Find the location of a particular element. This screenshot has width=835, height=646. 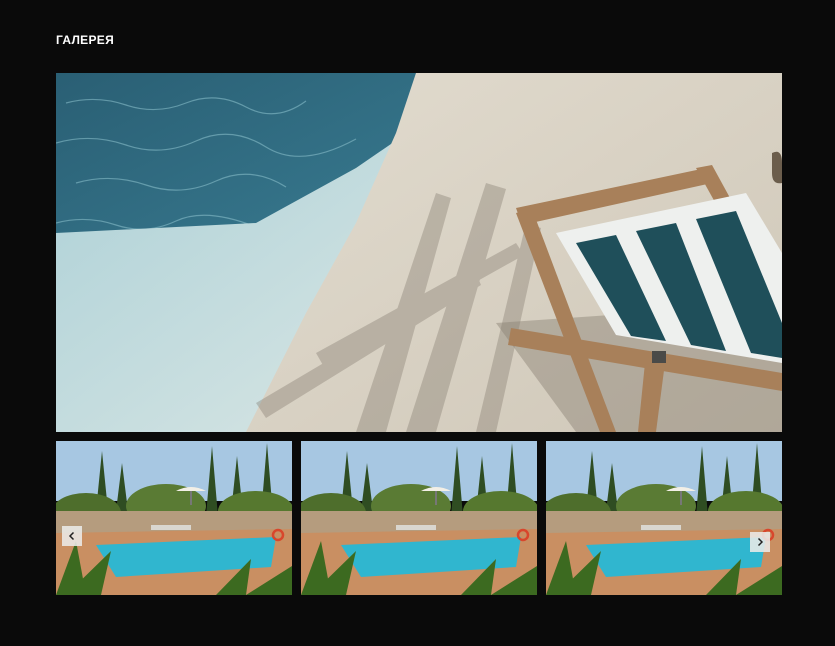

next-button is located at coordinates (760, 542).